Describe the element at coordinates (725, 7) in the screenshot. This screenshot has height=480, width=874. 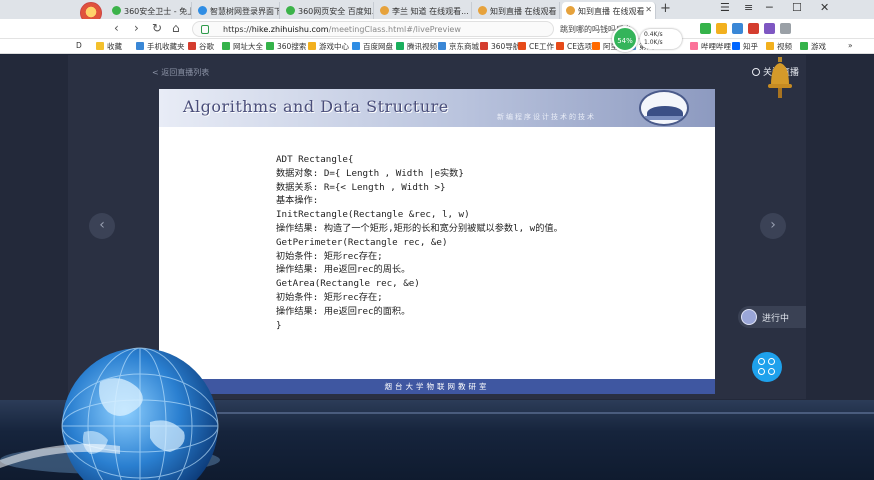
I see `skin-icon: ☰` at that location.